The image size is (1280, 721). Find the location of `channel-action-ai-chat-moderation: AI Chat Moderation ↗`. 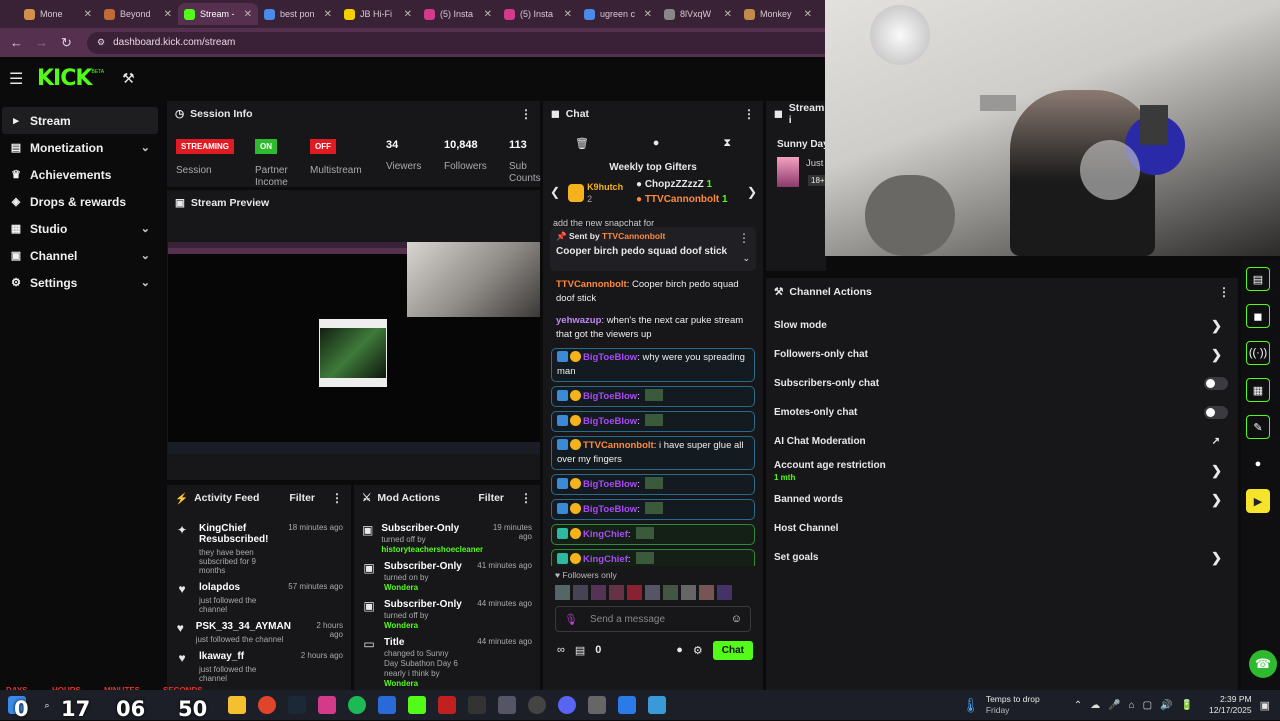

channel-action-ai-chat-moderation: AI Chat Moderation ↗ is located at coordinates (1002, 441).